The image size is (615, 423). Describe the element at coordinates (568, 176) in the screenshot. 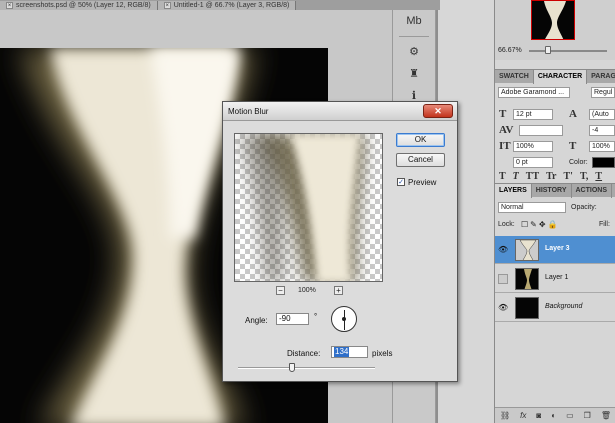

I see `superscript-button: T'` at that location.